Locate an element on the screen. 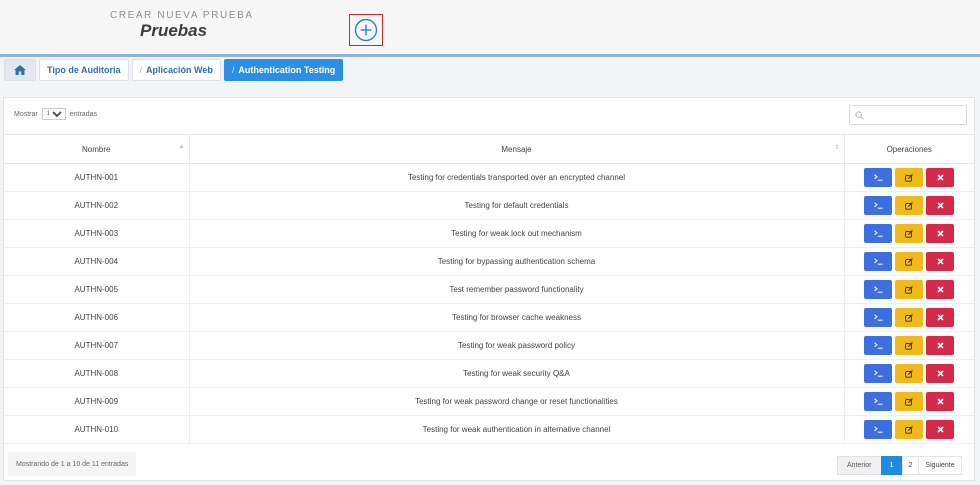  breadcrumb-authentication-testing: / Authentication Testing is located at coordinates (283, 70).